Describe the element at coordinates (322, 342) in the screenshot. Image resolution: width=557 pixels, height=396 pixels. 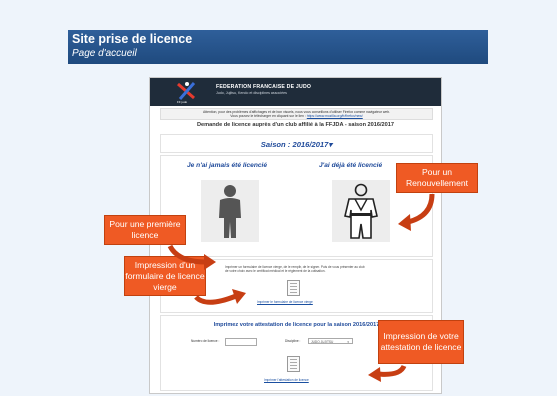
I see `discipline-value: JUDO JUJITSU` at that location.